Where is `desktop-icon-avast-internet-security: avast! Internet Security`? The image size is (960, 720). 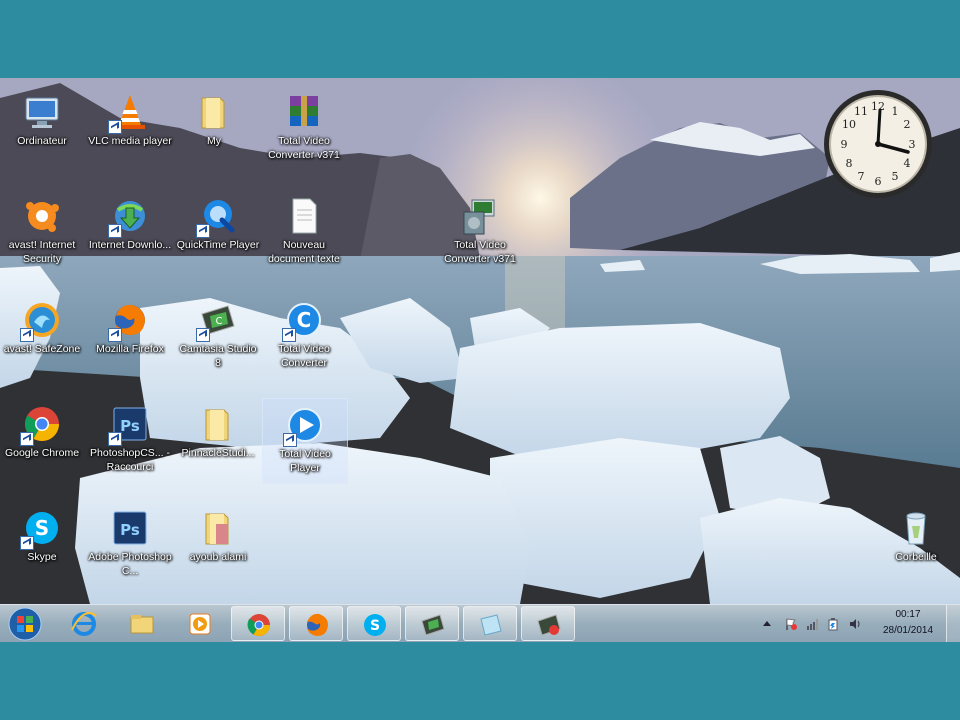 desktop-icon-avast-internet-security: avast! Internet Security is located at coordinates (42, 232).